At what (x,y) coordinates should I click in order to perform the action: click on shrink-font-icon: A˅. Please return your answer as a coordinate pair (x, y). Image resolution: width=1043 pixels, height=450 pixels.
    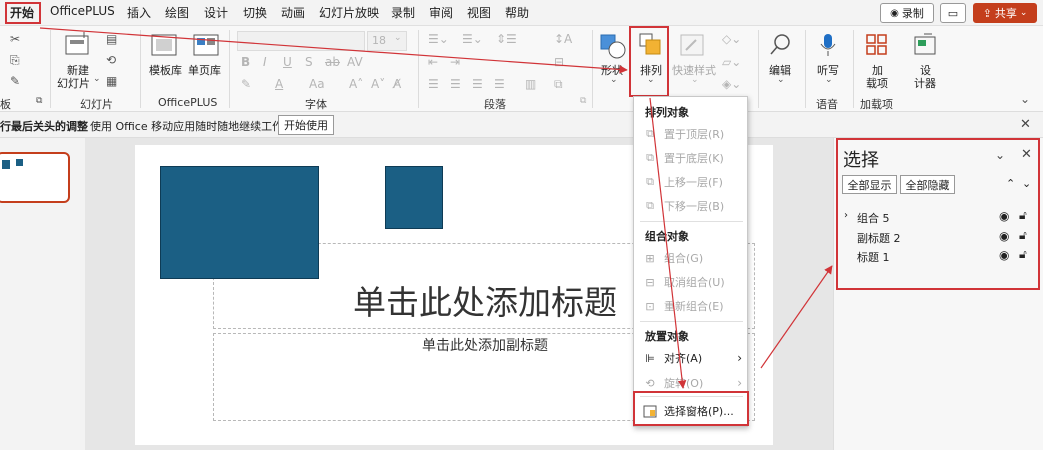
    Looking at the image, I should click on (378, 84).